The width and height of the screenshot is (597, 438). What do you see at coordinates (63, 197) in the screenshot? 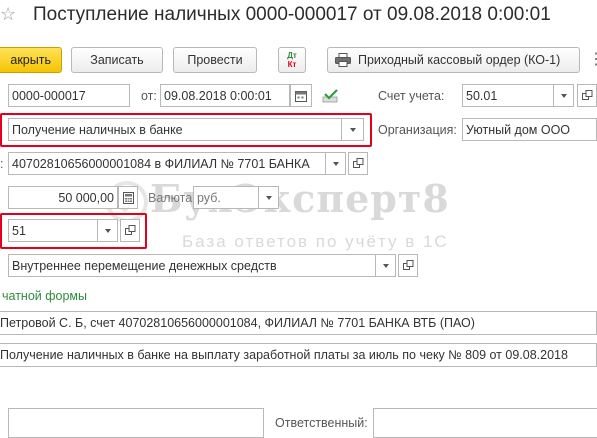
I see `amount-field: 50 000,00` at bounding box center [63, 197].